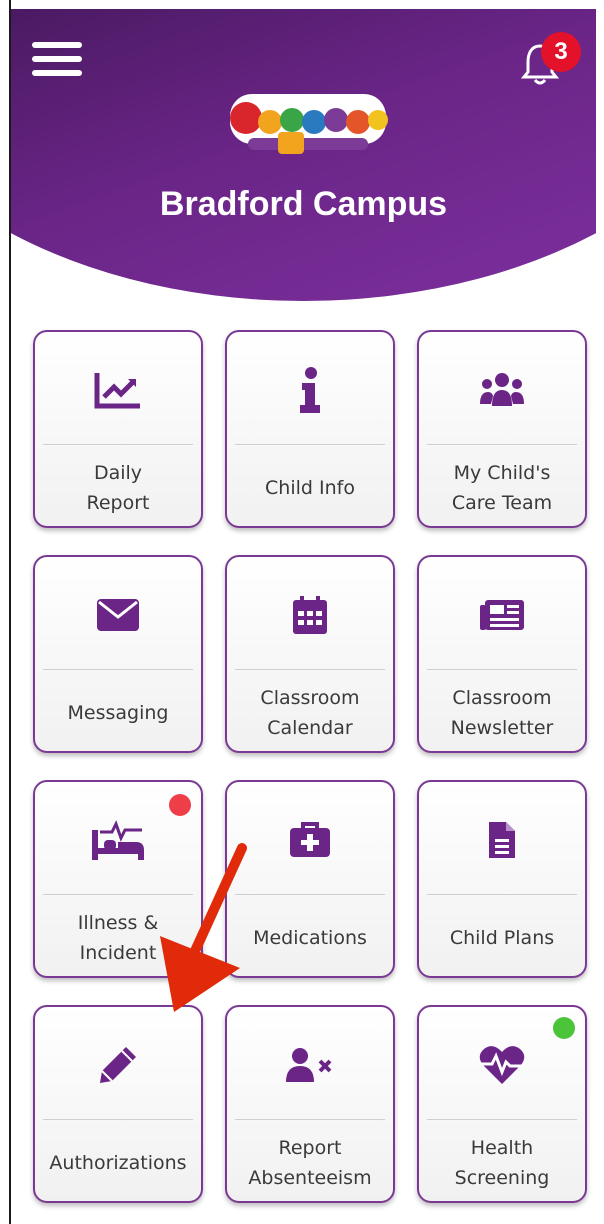 This screenshot has height=1224, width=604. Describe the element at coordinates (310, 488) in the screenshot. I see `tile-label: Child Info` at that location.